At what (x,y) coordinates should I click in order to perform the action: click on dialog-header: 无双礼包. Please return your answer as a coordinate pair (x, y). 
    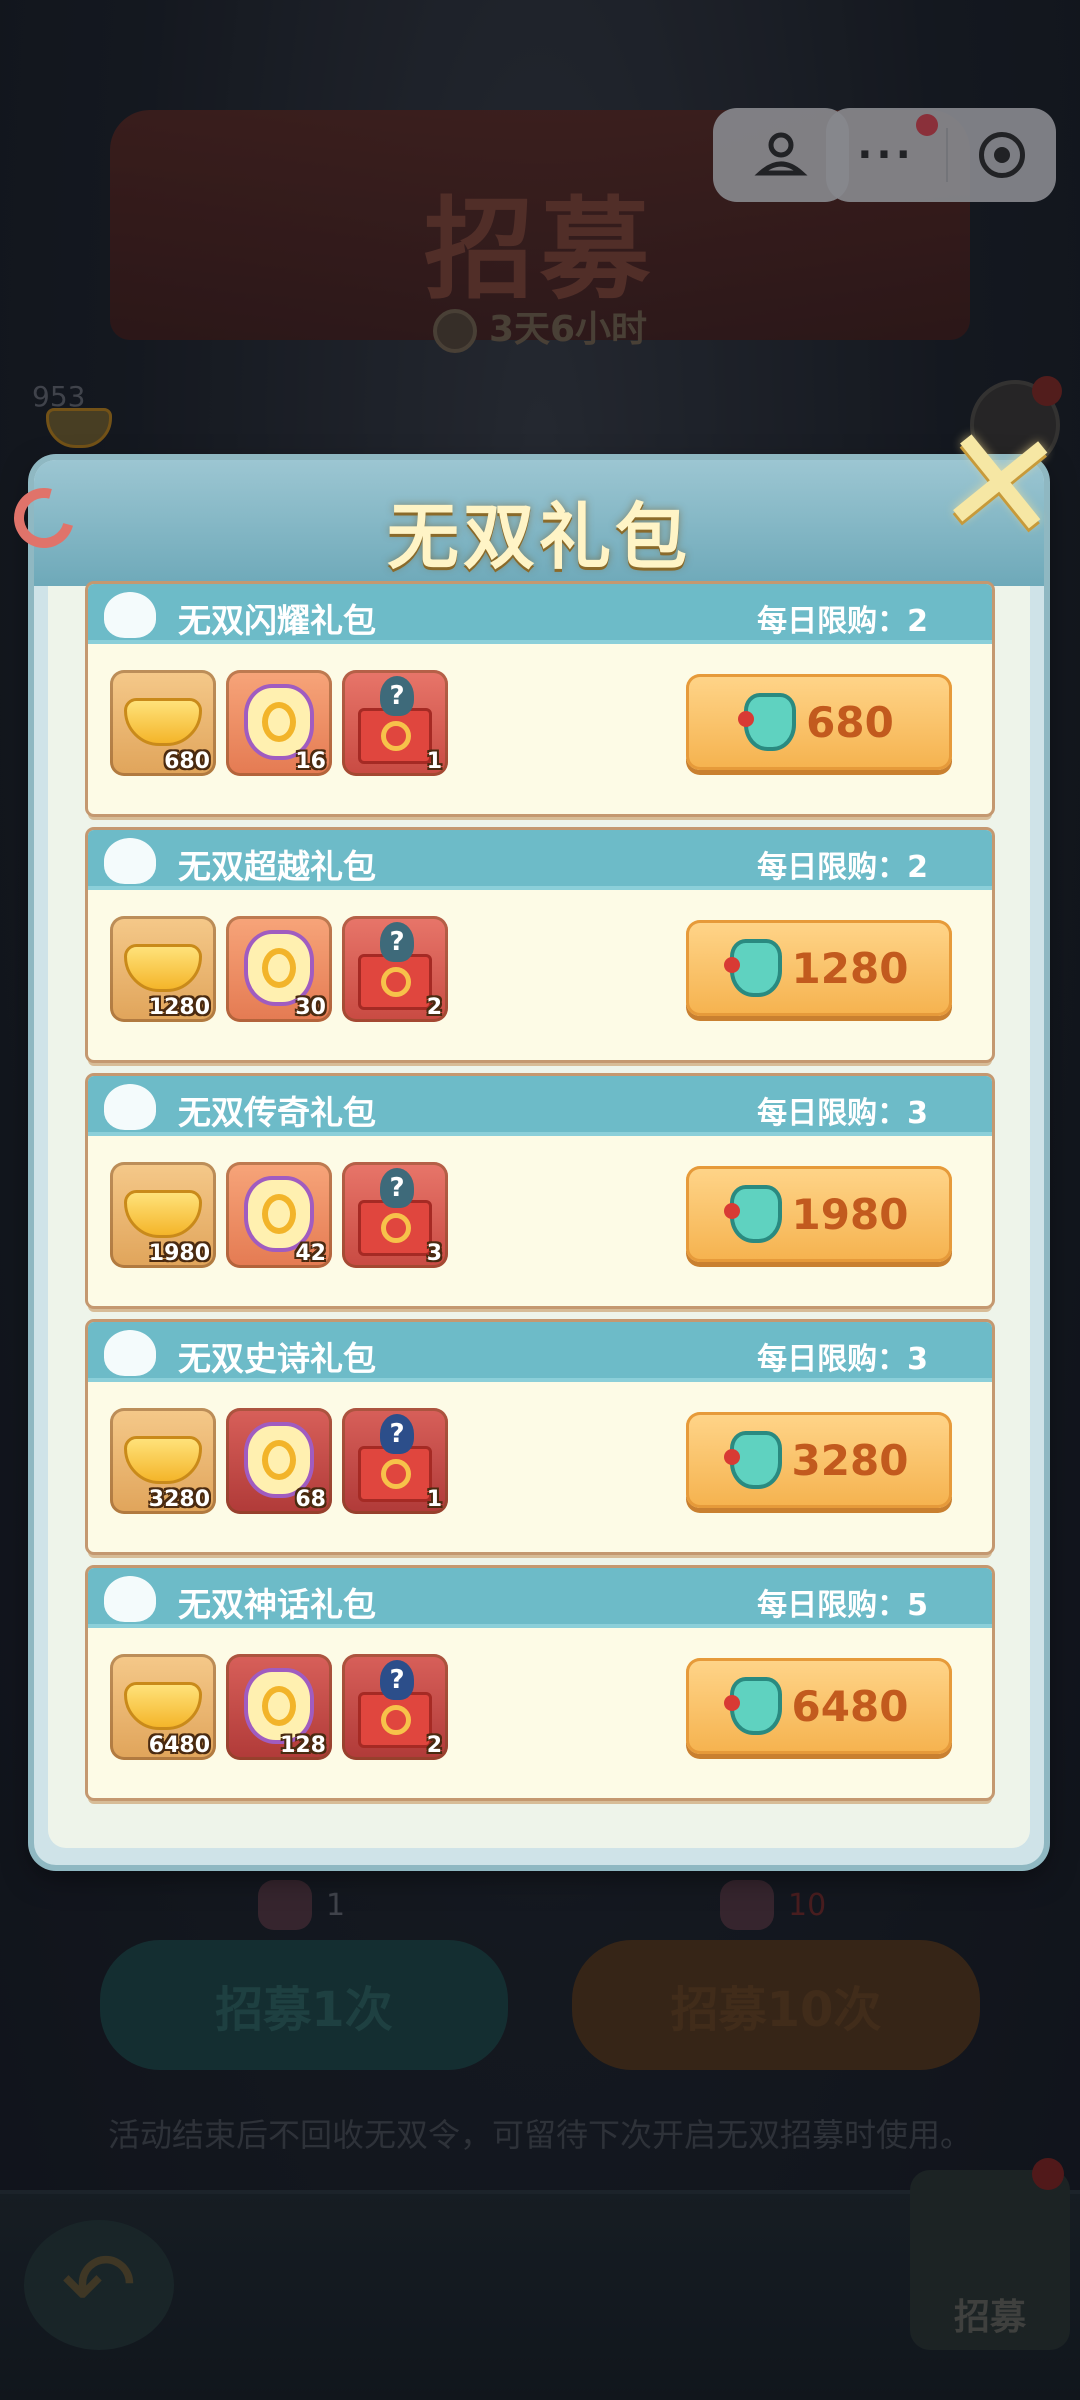
    Looking at the image, I should click on (523, 523).